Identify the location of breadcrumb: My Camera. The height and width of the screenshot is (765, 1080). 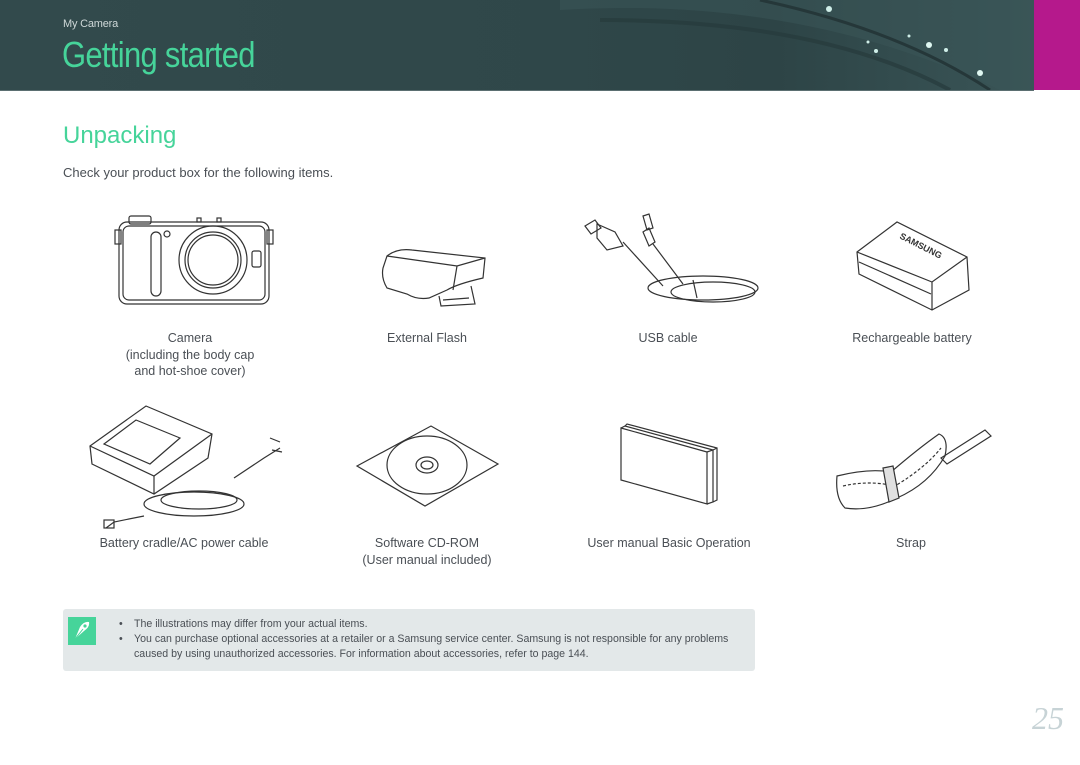
(90, 24).